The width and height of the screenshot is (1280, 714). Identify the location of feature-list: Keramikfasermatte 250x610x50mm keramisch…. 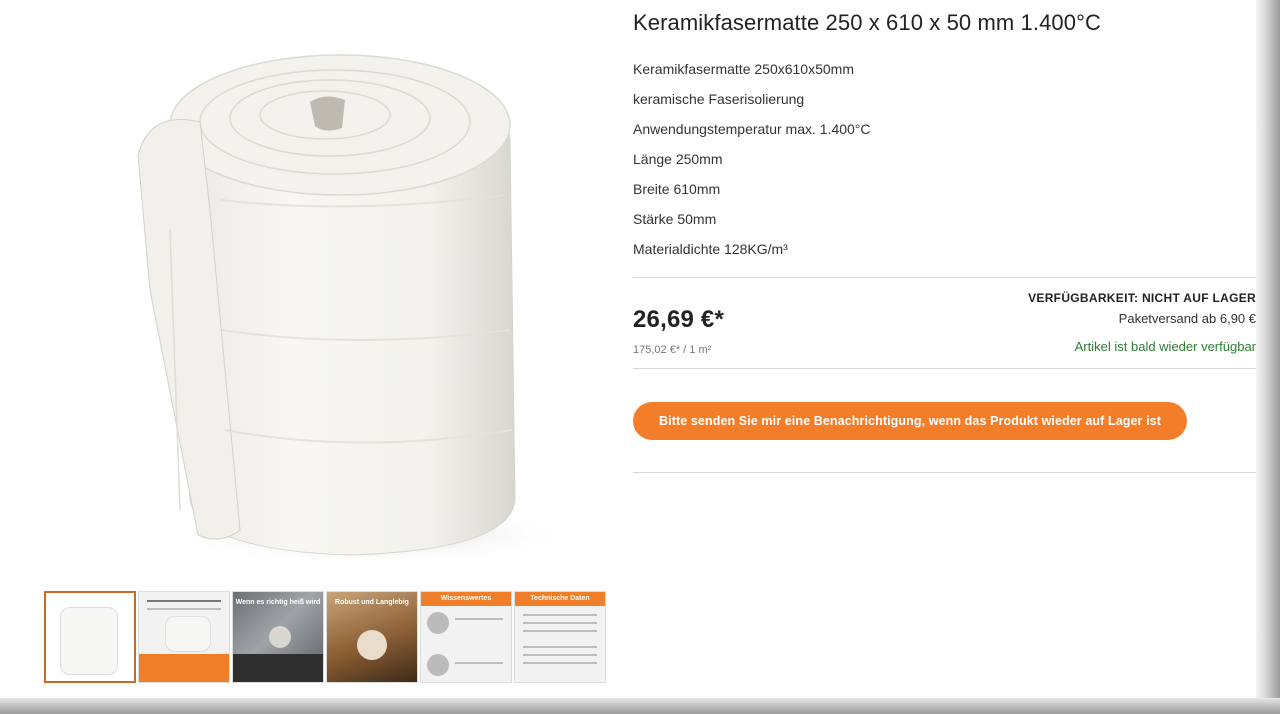
(752, 163).